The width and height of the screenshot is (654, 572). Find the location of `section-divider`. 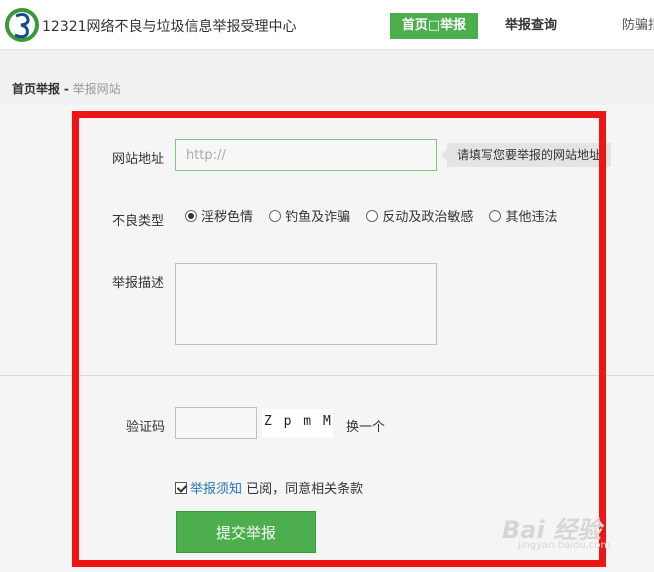

section-divider is located at coordinates (327, 375).